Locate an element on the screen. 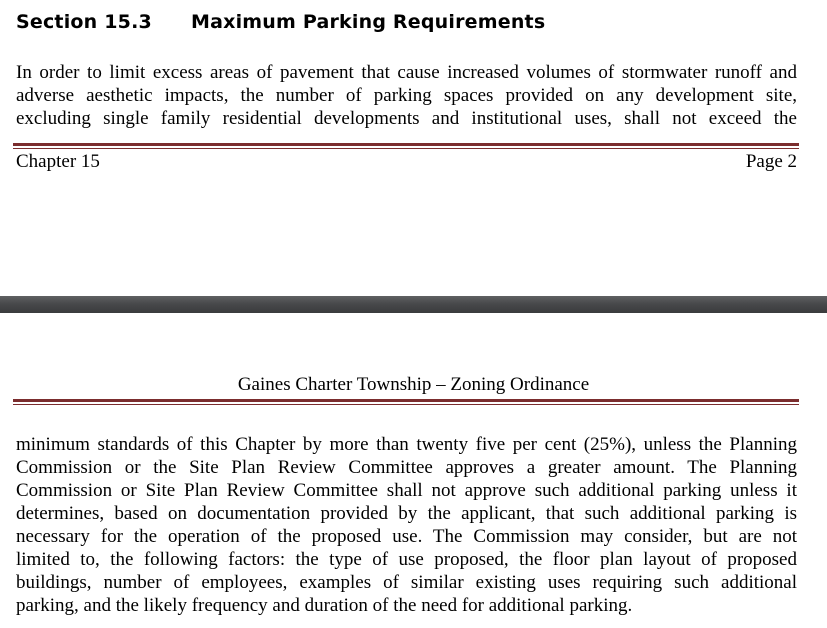  header-rule is located at coordinates (406, 402).